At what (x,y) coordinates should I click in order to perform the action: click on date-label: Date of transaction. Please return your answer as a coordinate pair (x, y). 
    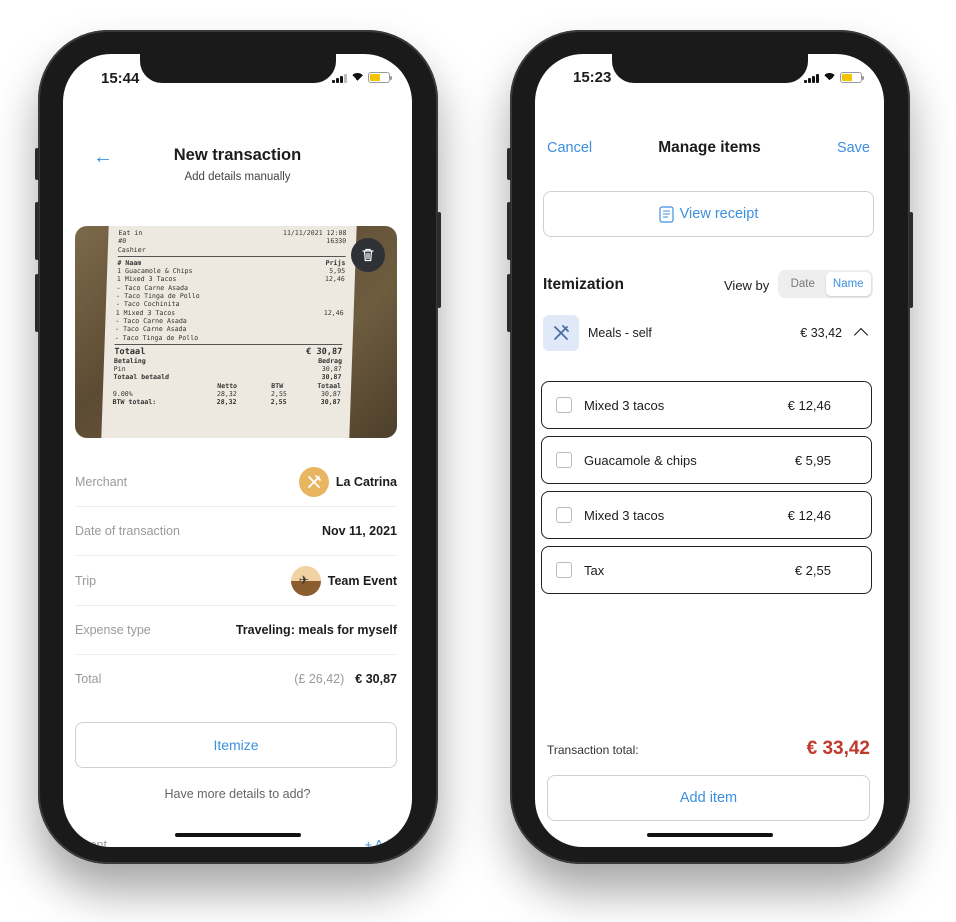
    Looking at the image, I should click on (127, 530).